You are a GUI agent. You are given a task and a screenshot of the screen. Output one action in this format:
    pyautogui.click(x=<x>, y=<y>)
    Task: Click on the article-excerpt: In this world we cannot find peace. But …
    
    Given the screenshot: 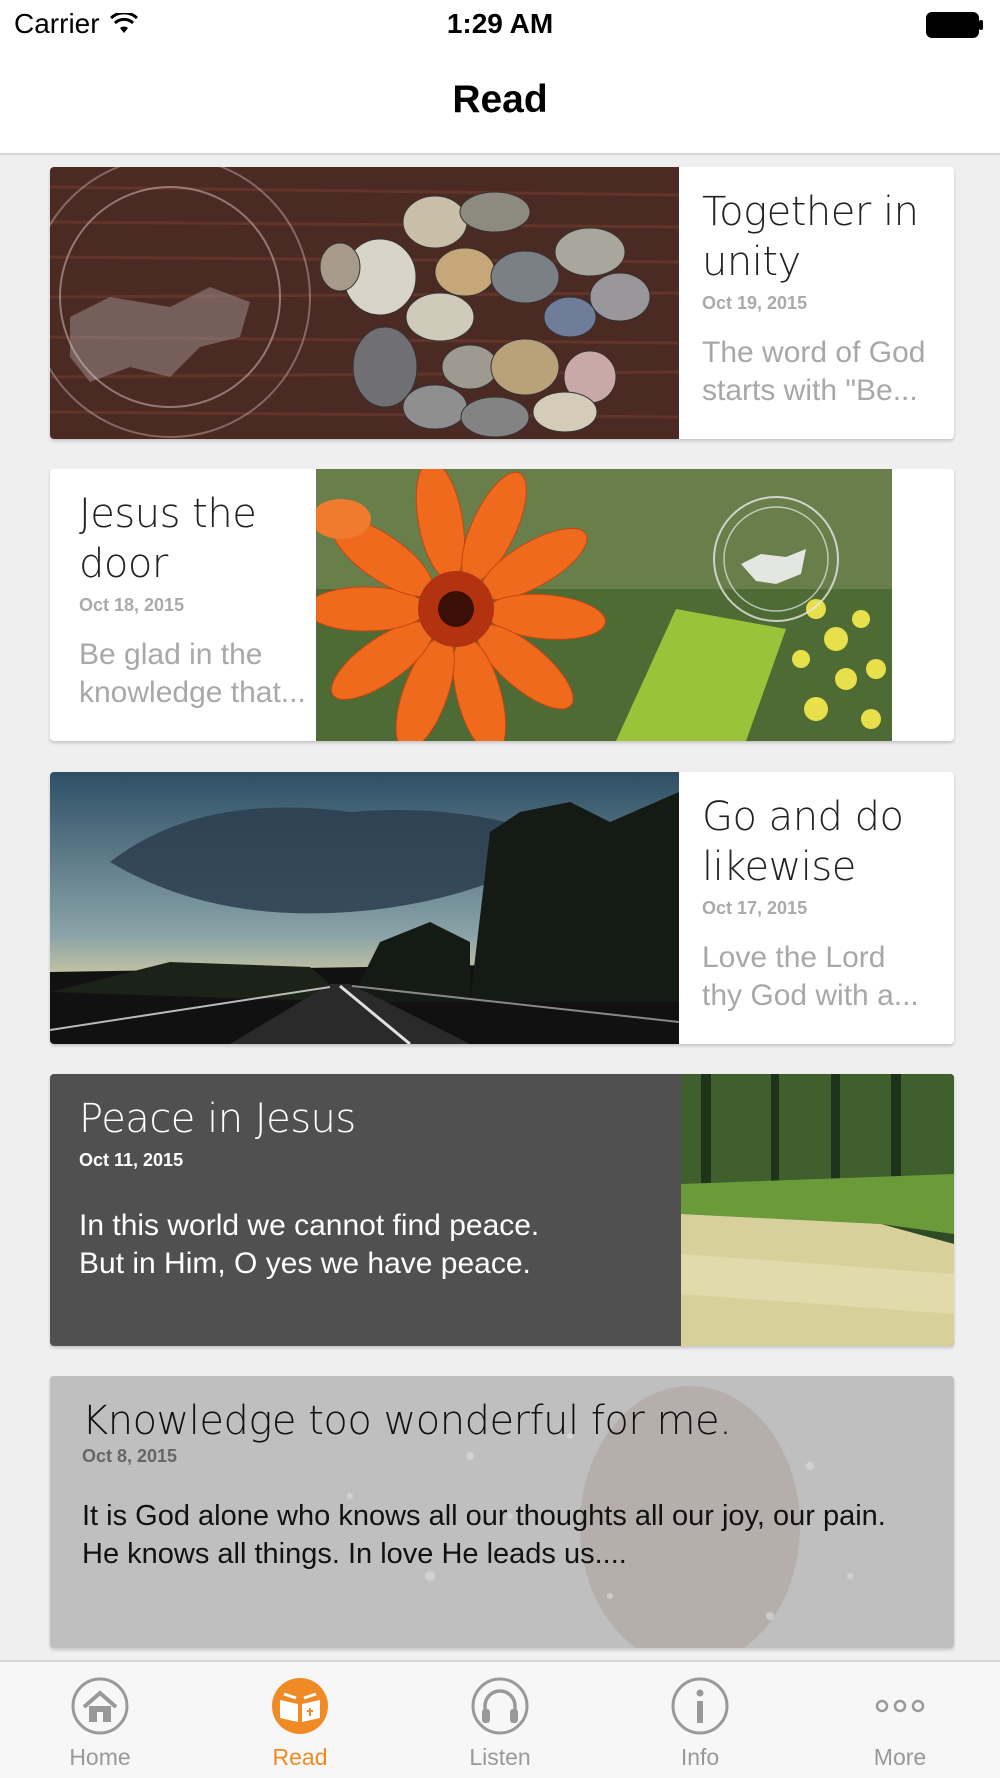 What is the action you would take?
    pyautogui.click(x=379, y=1245)
    